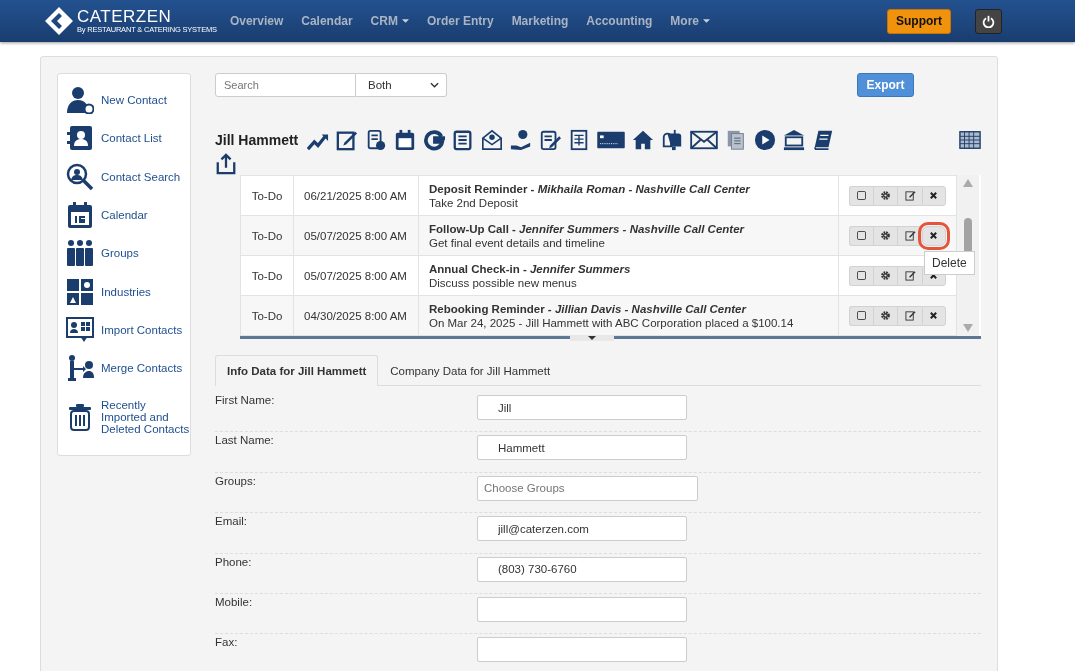 This screenshot has width=1075, height=671. Describe the element at coordinates (297, 370) in the screenshot. I see `tab: Info Data for Jill Hammett` at that location.